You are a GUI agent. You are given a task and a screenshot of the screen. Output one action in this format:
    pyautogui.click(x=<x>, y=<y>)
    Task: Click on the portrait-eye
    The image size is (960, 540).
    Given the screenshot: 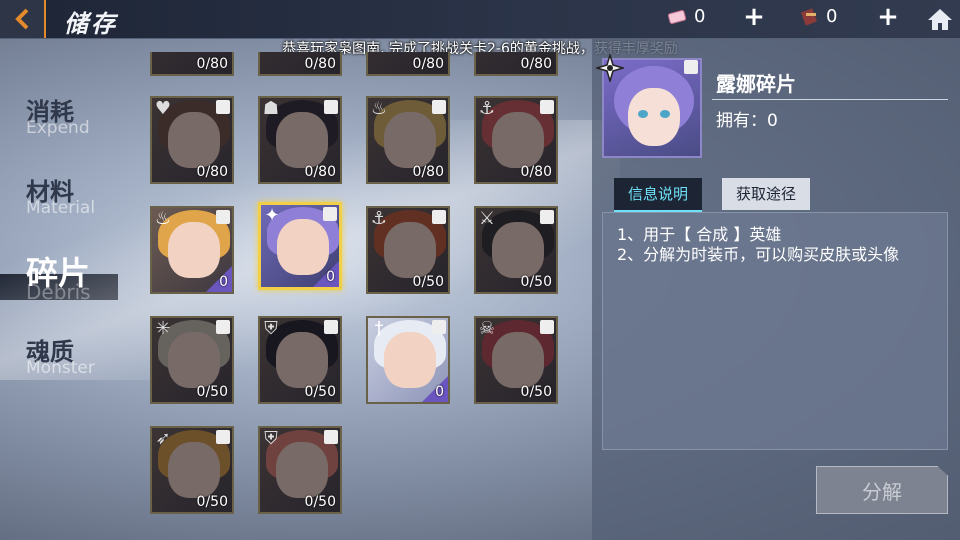 What is the action you would take?
    pyautogui.click(x=665, y=114)
    